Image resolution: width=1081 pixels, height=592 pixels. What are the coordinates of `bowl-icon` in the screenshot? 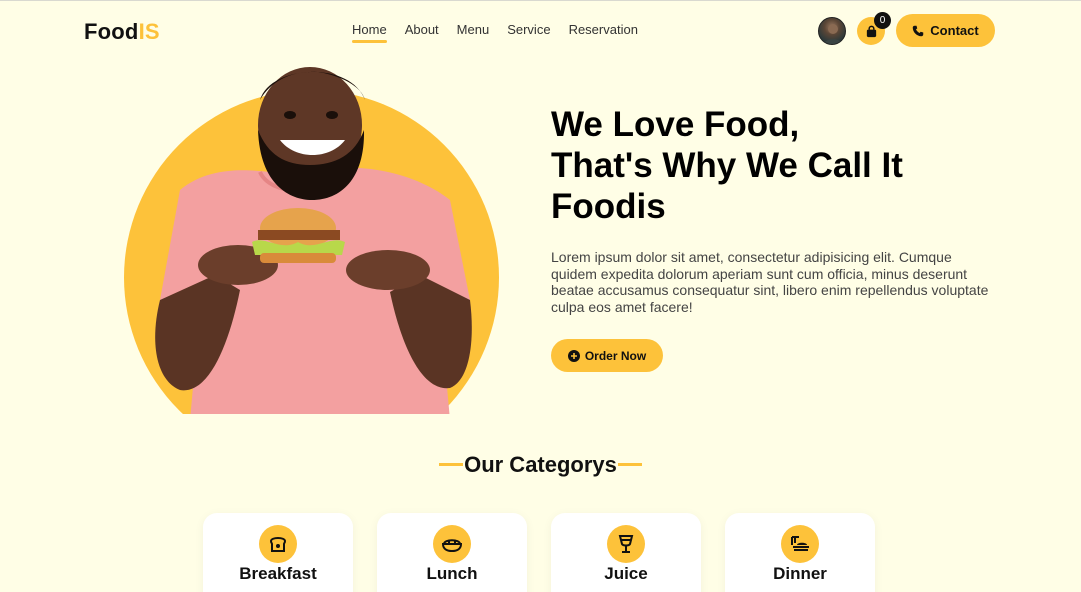 It's located at (452, 544).